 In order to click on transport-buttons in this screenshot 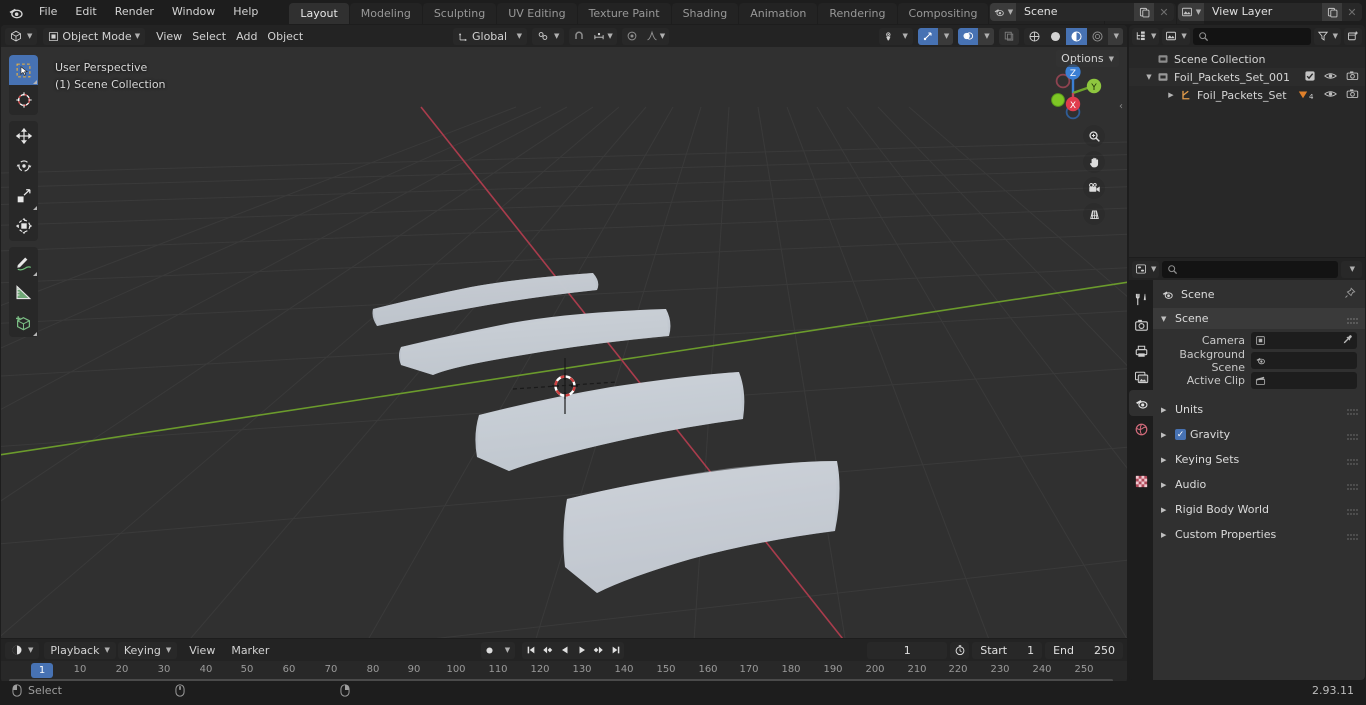, I will do `click(573, 650)`.